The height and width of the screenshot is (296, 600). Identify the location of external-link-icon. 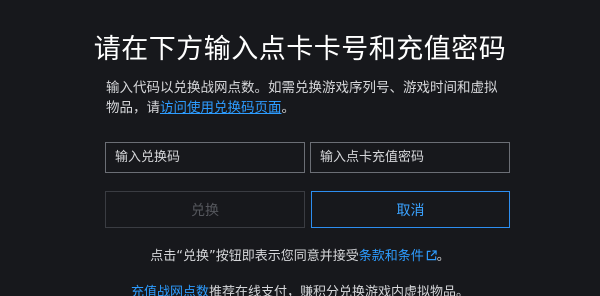
(431, 255).